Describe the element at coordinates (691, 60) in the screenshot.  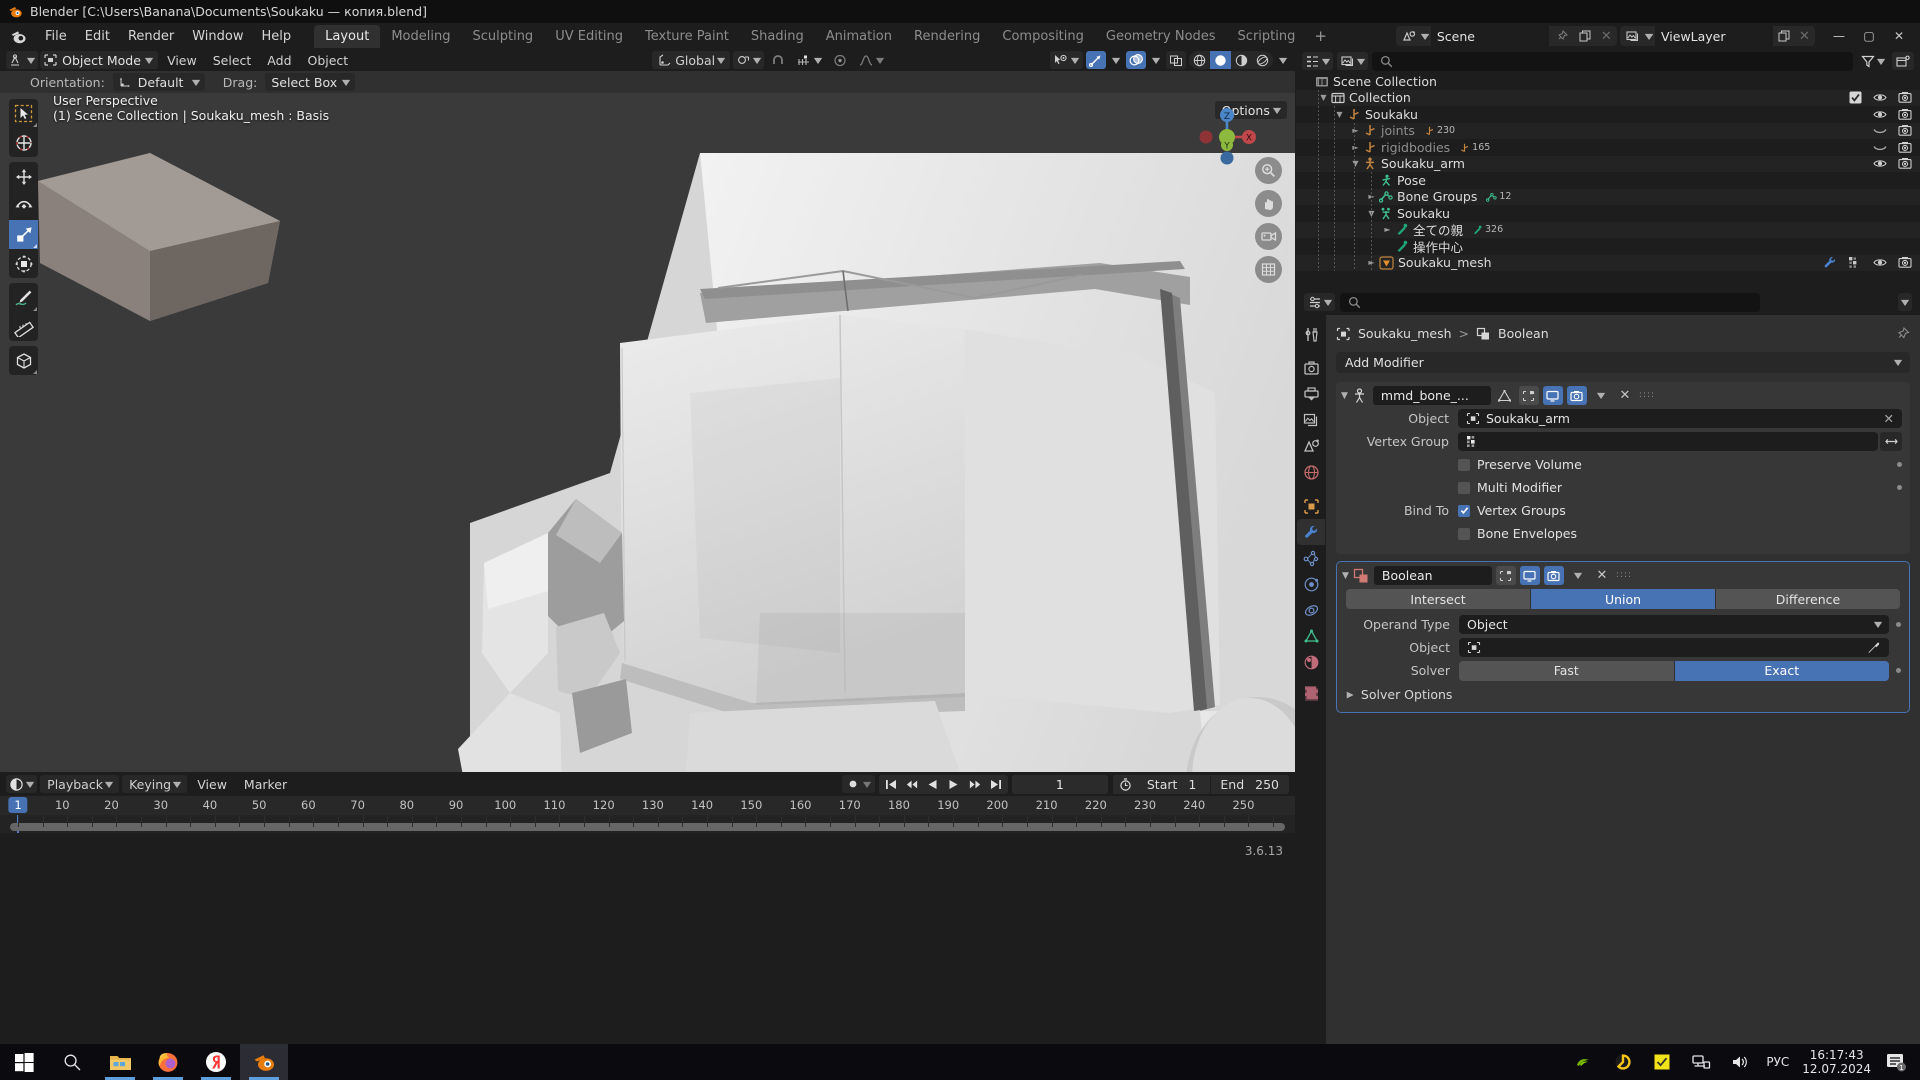
I see `transform-orientation-selector: Global ▼` at that location.